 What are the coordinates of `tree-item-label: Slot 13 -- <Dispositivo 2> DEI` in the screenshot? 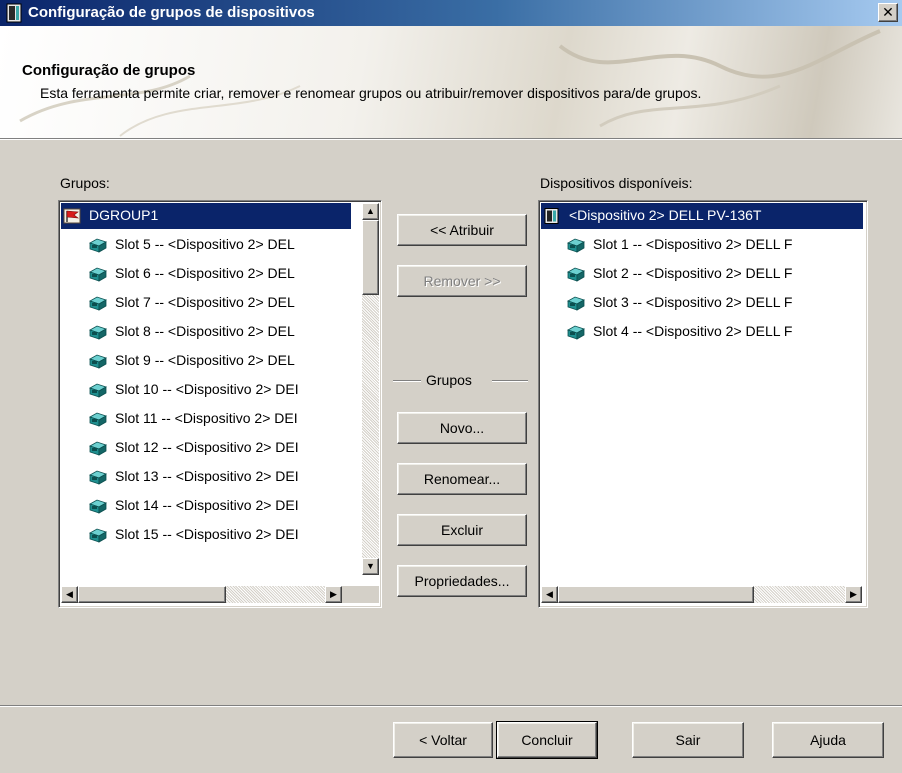 It's located at (207, 476).